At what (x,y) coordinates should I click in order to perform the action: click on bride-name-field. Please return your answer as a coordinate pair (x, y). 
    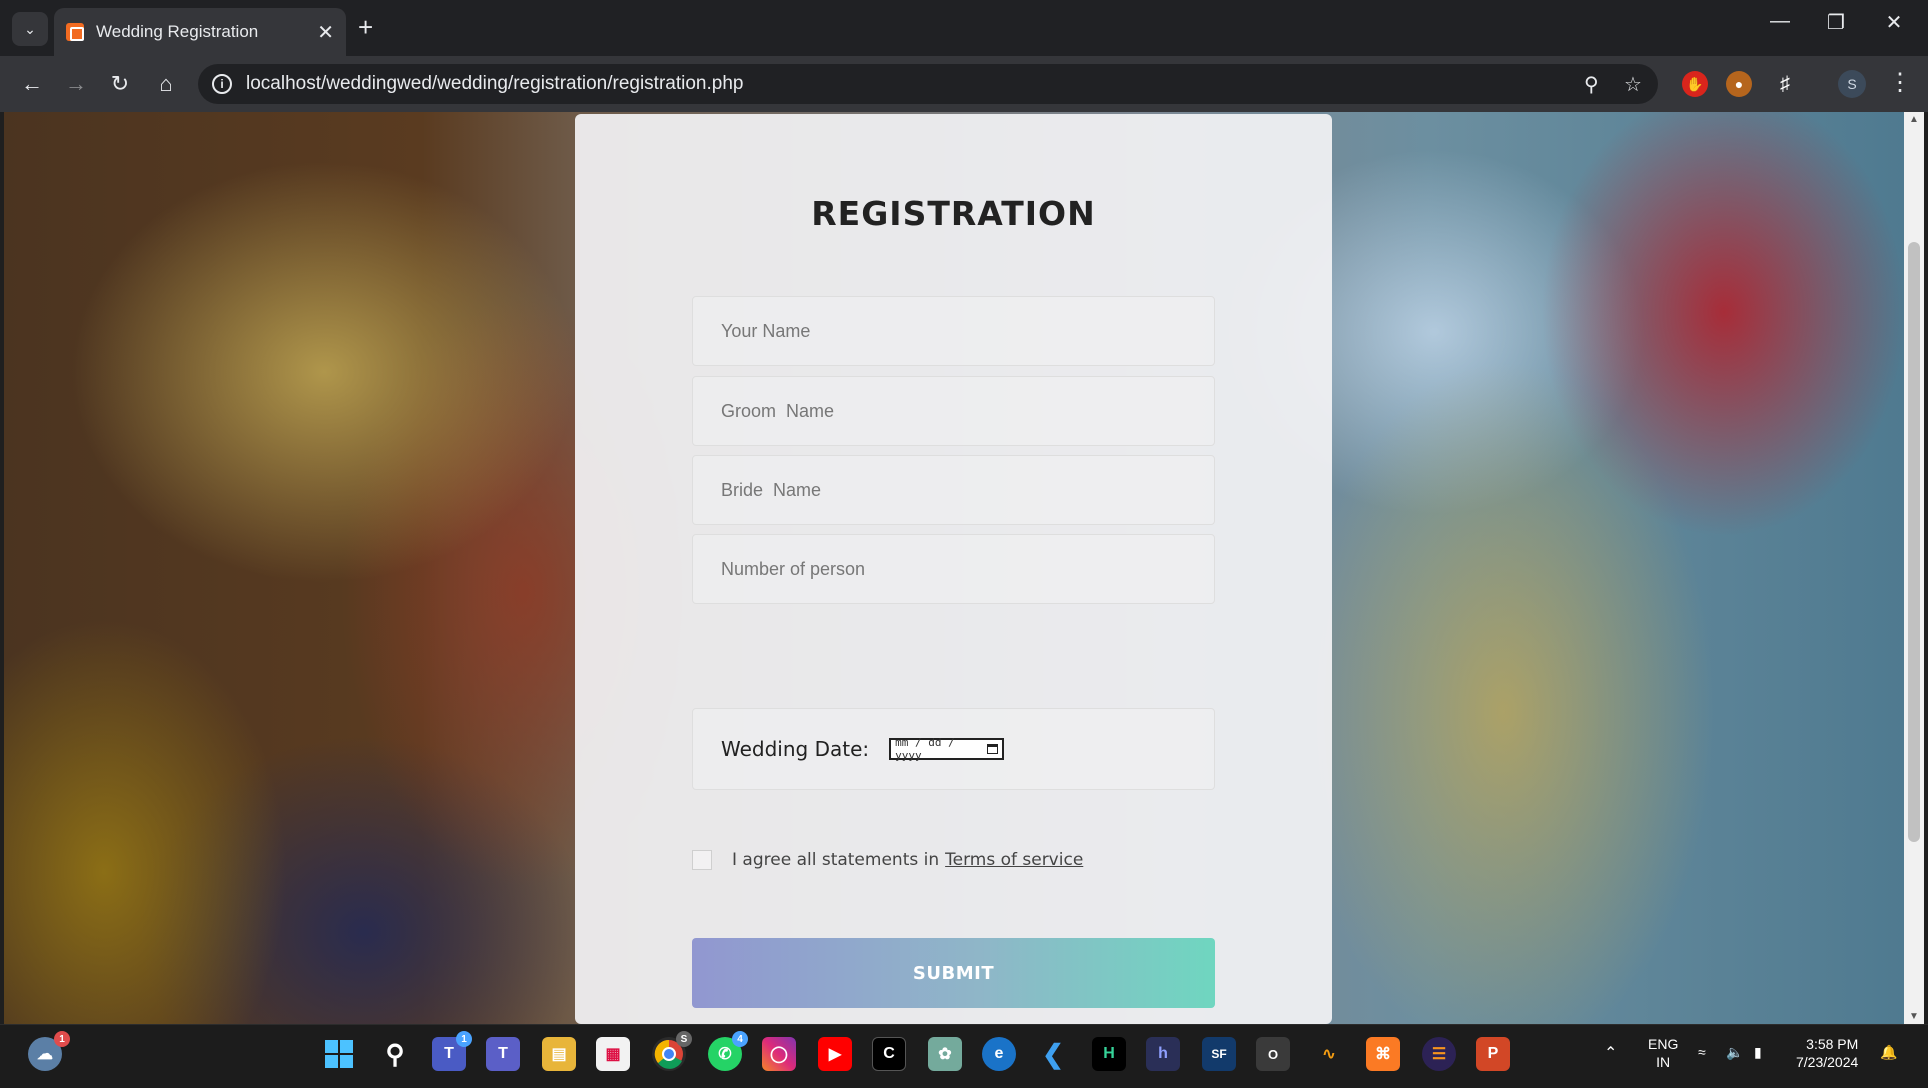
    Looking at the image, I should click on (953, 490).